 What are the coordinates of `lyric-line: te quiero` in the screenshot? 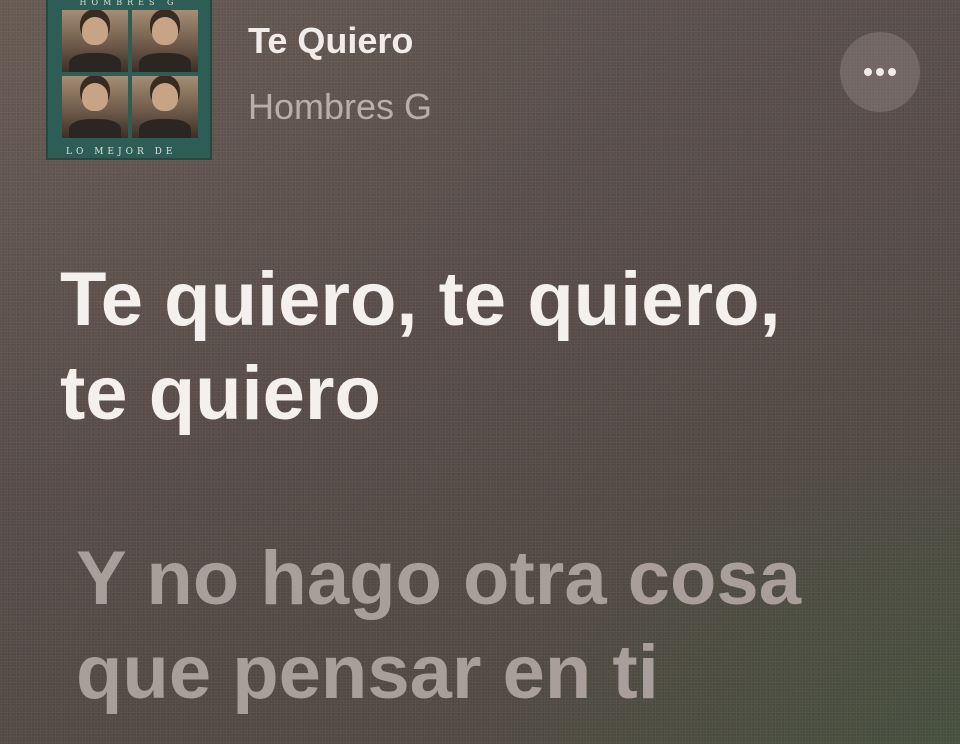 It's located at (220, 393).